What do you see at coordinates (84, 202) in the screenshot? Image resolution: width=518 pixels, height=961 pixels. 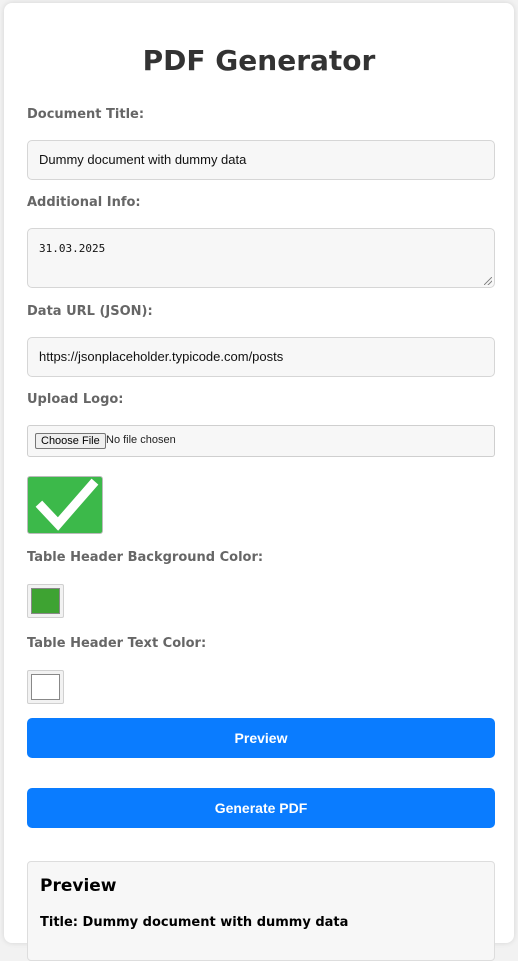 I see `additional-info-label: Additional Info:` at bounding box center [84, 202].